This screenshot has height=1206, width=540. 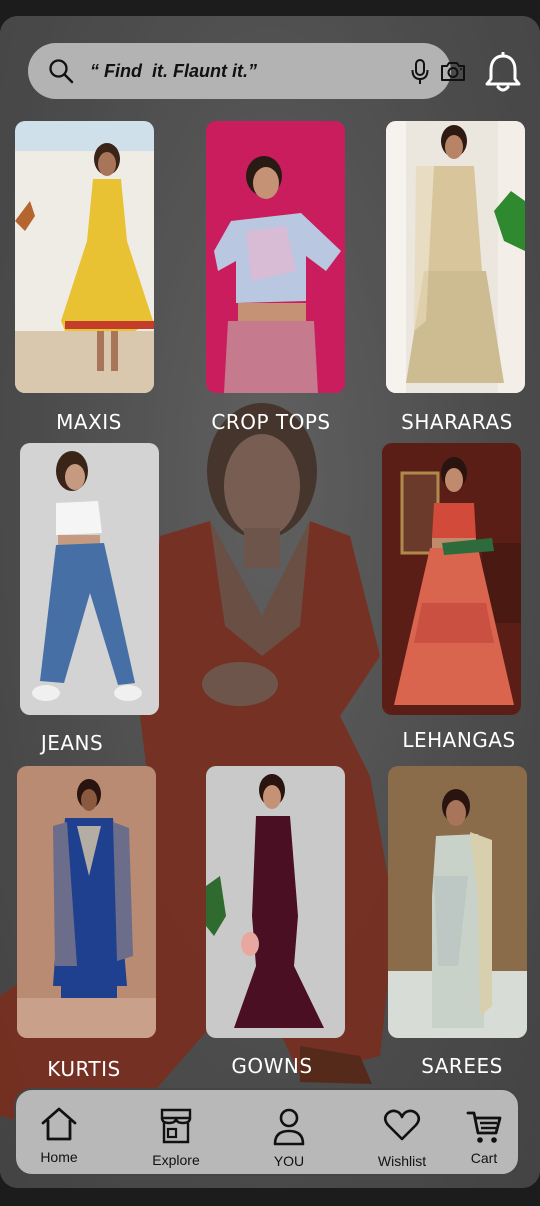 I want to click on store-icon, so click(x=176, y=1126).